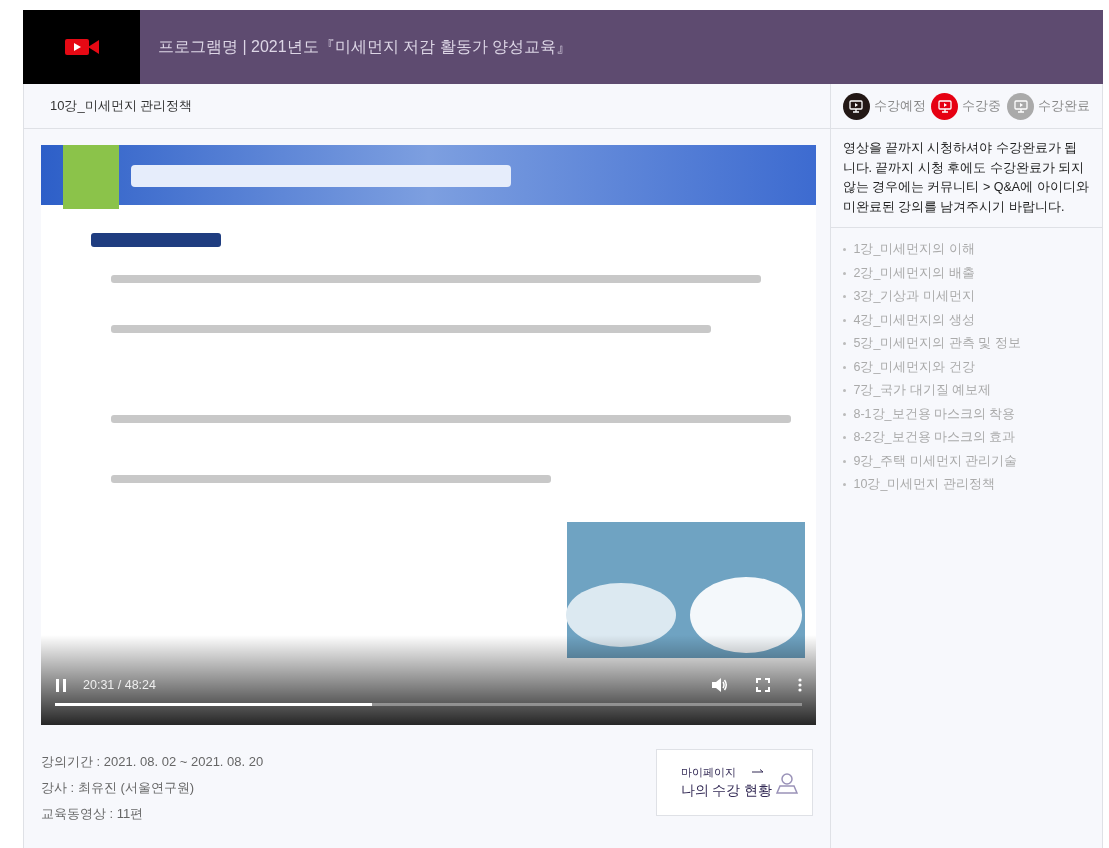  I want to click on progress-bar, so click(428, 704).